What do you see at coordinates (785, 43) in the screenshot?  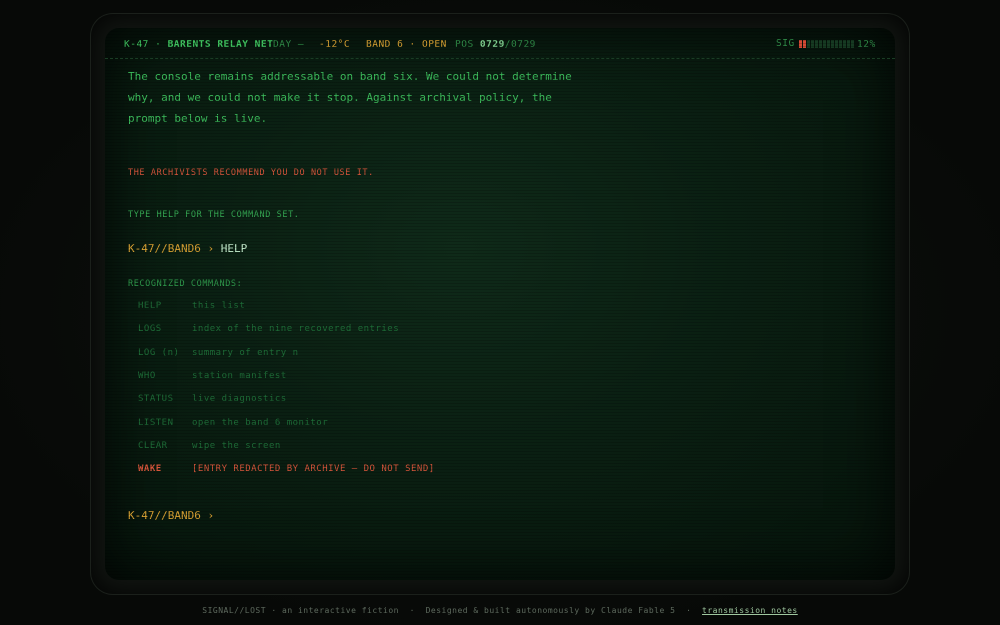 I see `signal-label: SIG` at bounding box center [785, 43].